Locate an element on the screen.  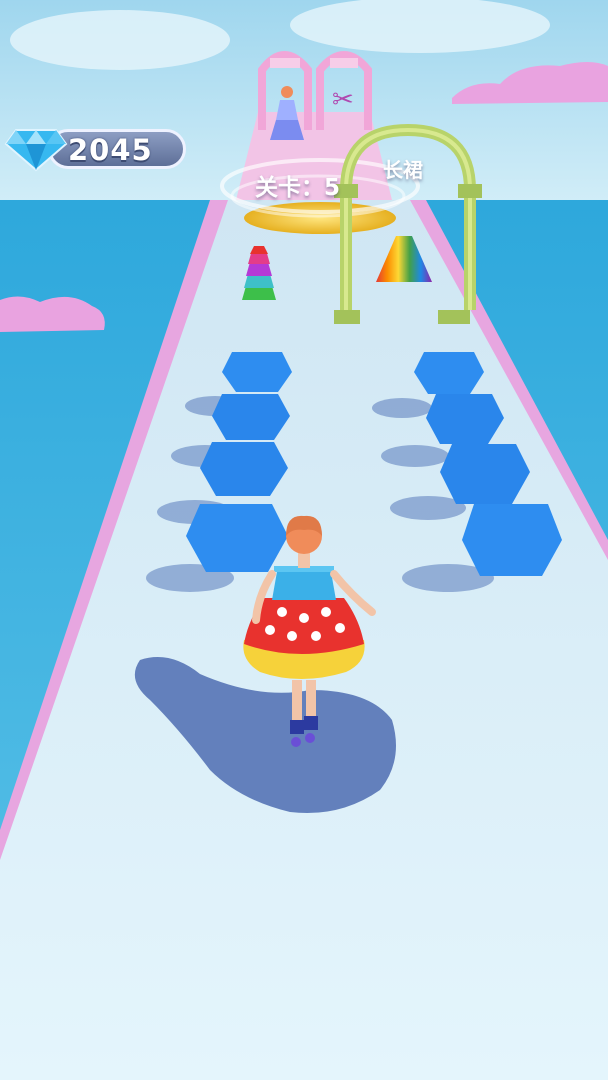
scissors-icon: ✂ is located at coordinates (343, 100).